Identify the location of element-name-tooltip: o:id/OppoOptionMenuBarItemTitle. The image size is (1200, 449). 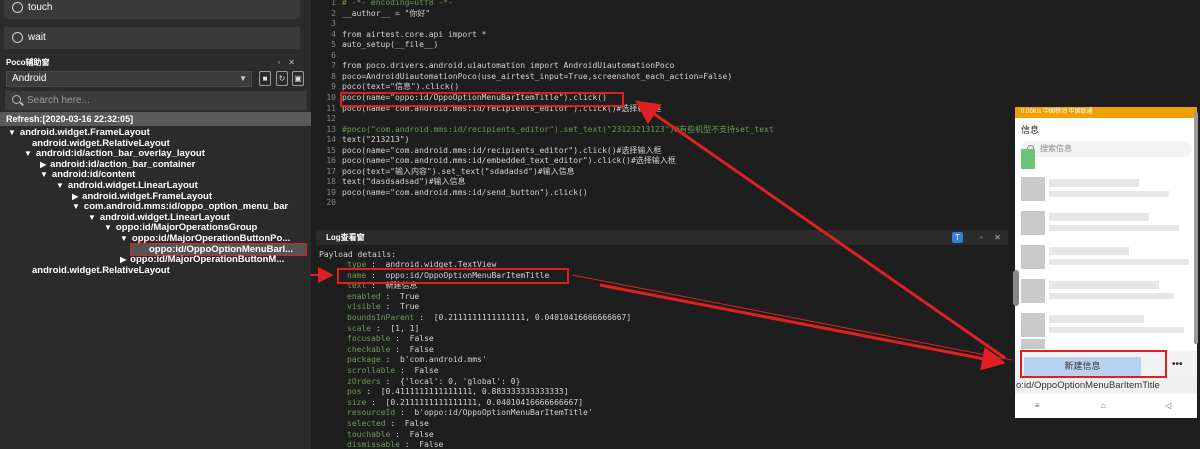
(1106, 385).